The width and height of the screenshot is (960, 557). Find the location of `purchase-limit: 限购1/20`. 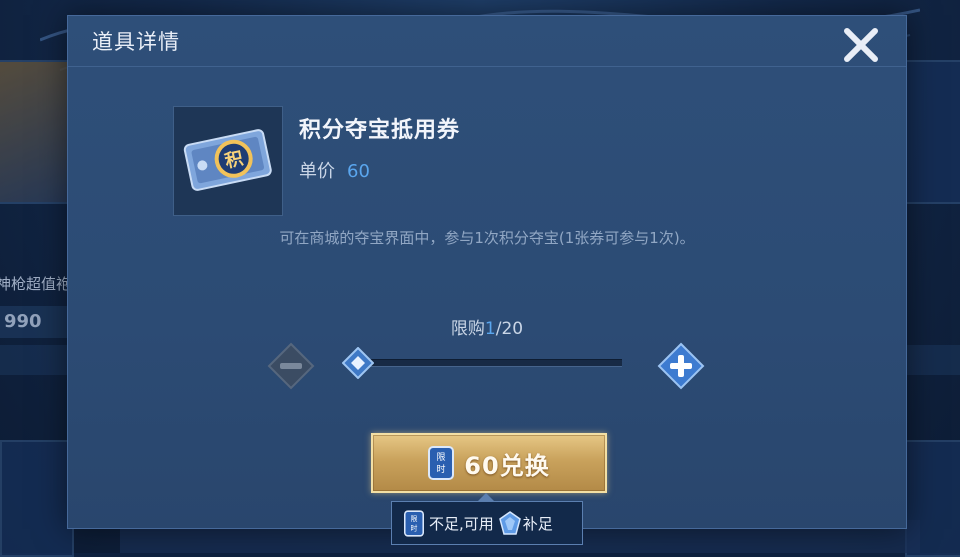

purchase-limit: 限购1/20 is located at coordinates (487, 326).